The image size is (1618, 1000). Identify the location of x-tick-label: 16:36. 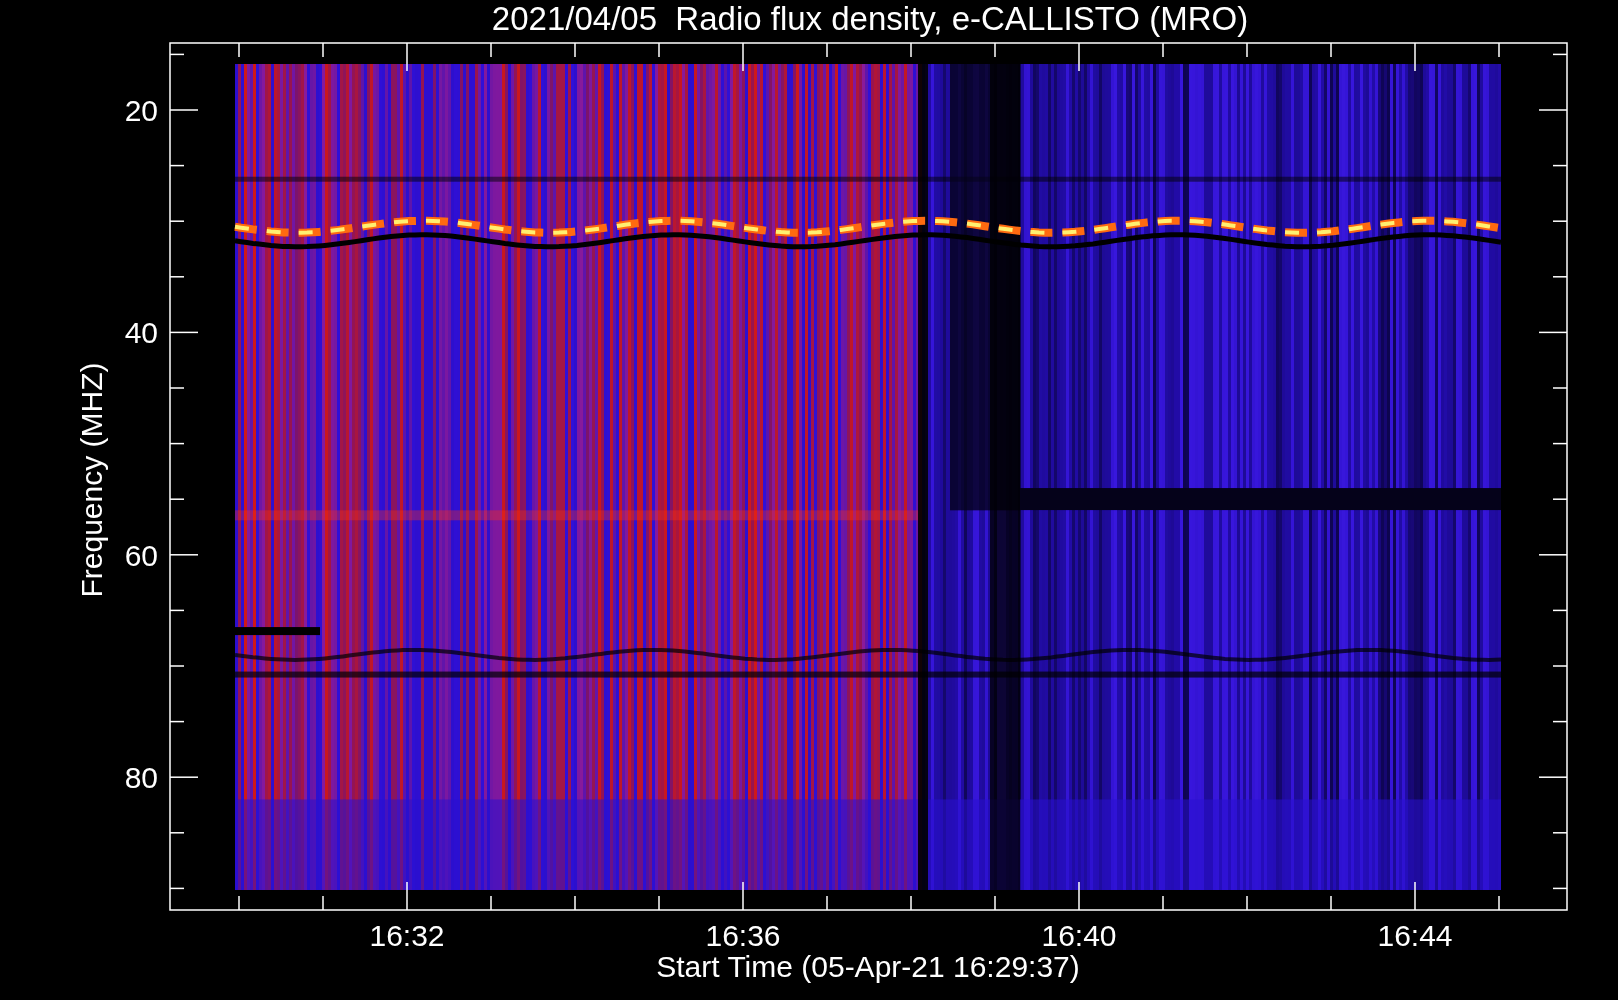
(743, 935).